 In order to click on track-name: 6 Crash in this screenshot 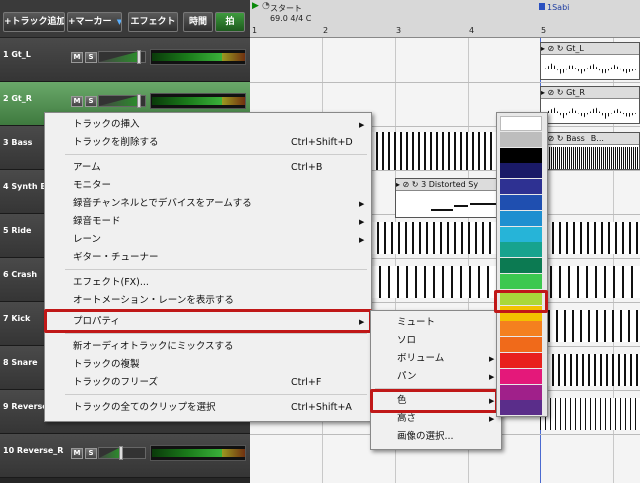, I will do `click(20, 274)`.